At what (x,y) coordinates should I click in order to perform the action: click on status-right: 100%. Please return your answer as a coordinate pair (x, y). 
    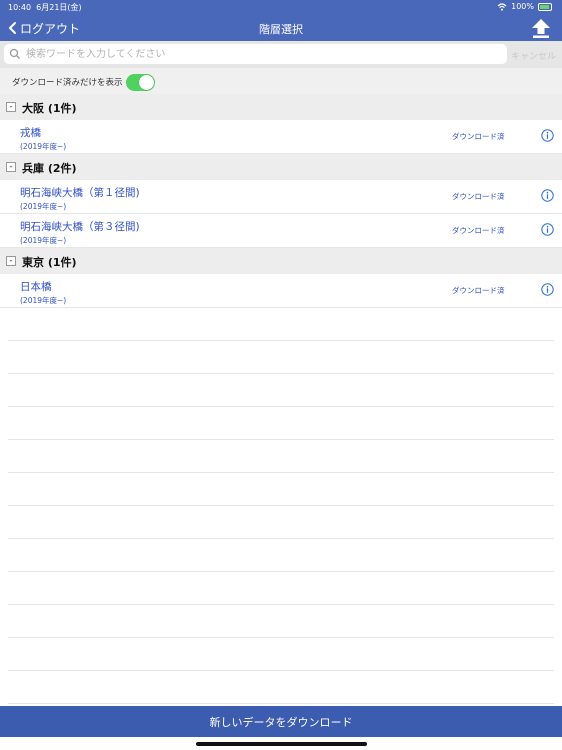
    Looking at the image, I should click on (524, 6).